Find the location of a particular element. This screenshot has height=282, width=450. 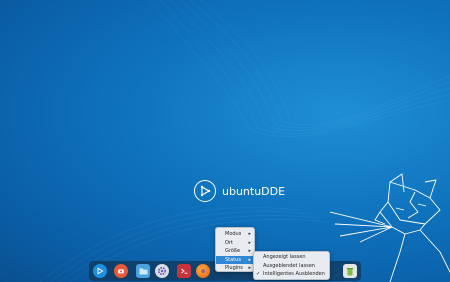

menu-item-status: Status ▸ is located at coordinates (235, 259).